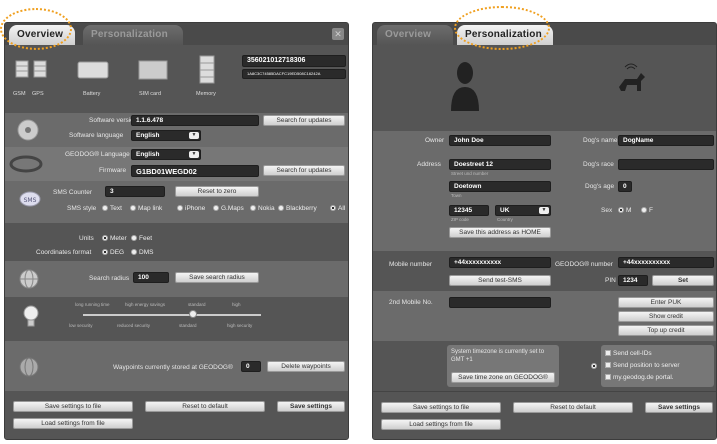 This screenshot has height=444, width=717. Describe the element at coordinates (194, 154) in the screenshot. I see `chevron-down-icon: ▼` at that location.